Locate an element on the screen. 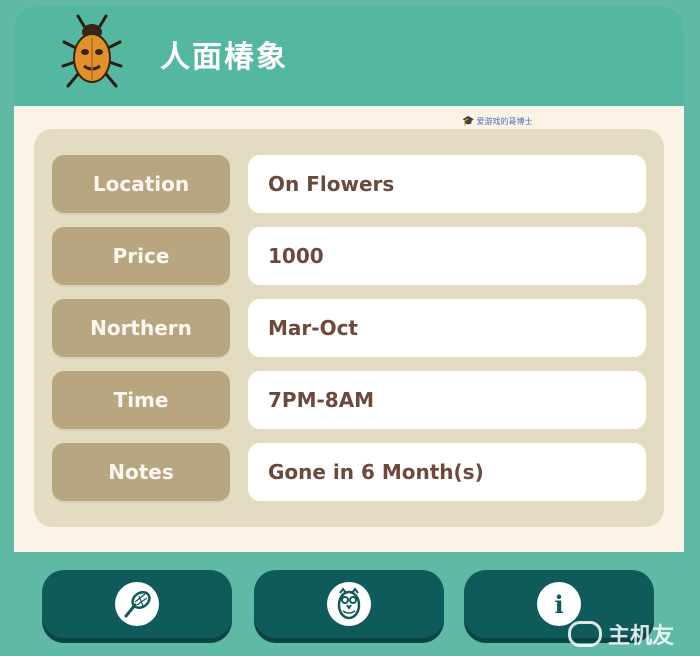 The image size is (700, 656). detail-row-notes: Notes Gone in 6 Month(s) is located at coordinates (349, 472).